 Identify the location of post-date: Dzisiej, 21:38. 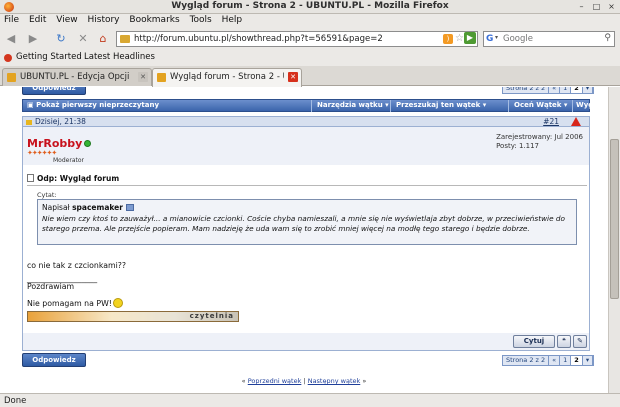
(60, 121).